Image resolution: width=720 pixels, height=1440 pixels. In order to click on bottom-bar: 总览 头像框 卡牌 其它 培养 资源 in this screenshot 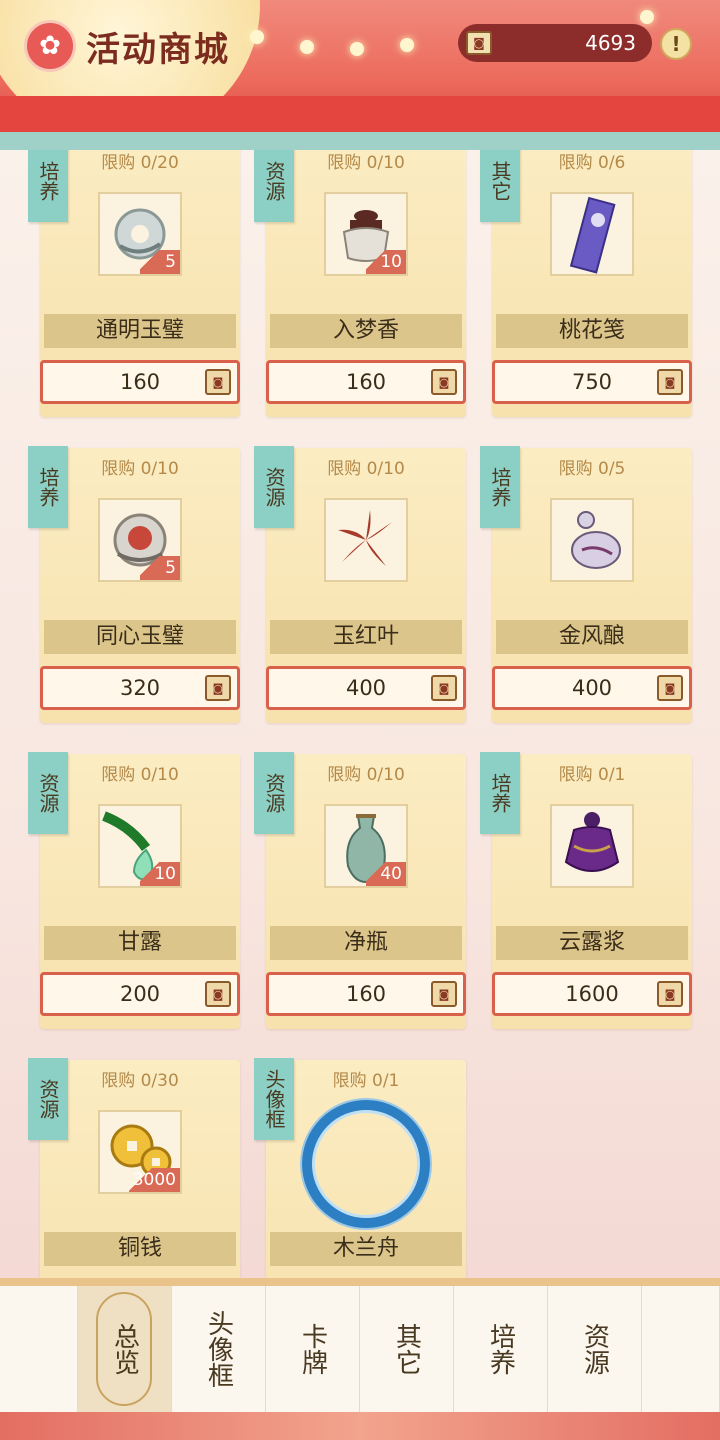, I will do `click(360, 1359)`.